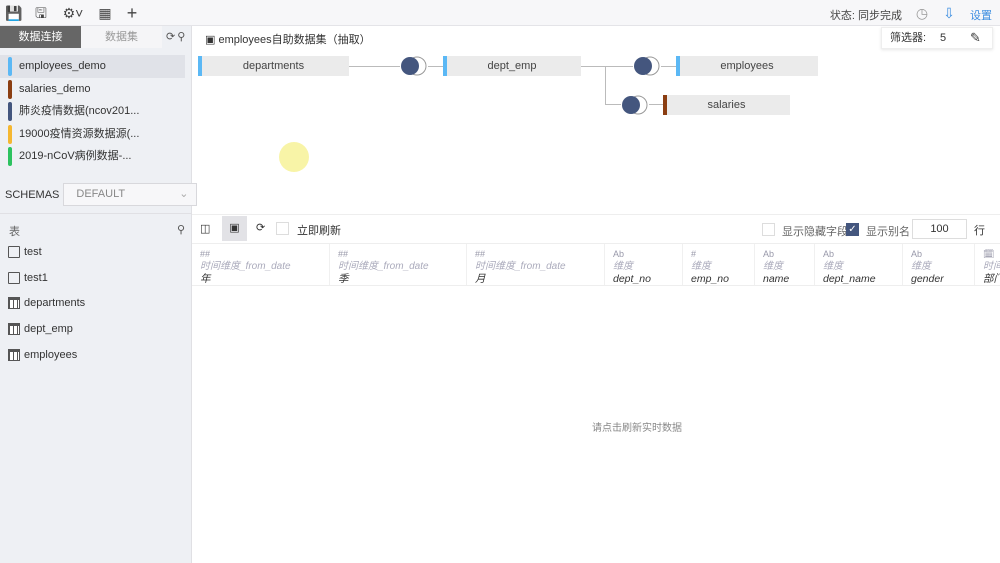 The width and height of the screenshot is (1000, 563). Describe the element at coordinates (260, 227) in the screenshot. I see `refresh-data-icon: ⟳` at that location.